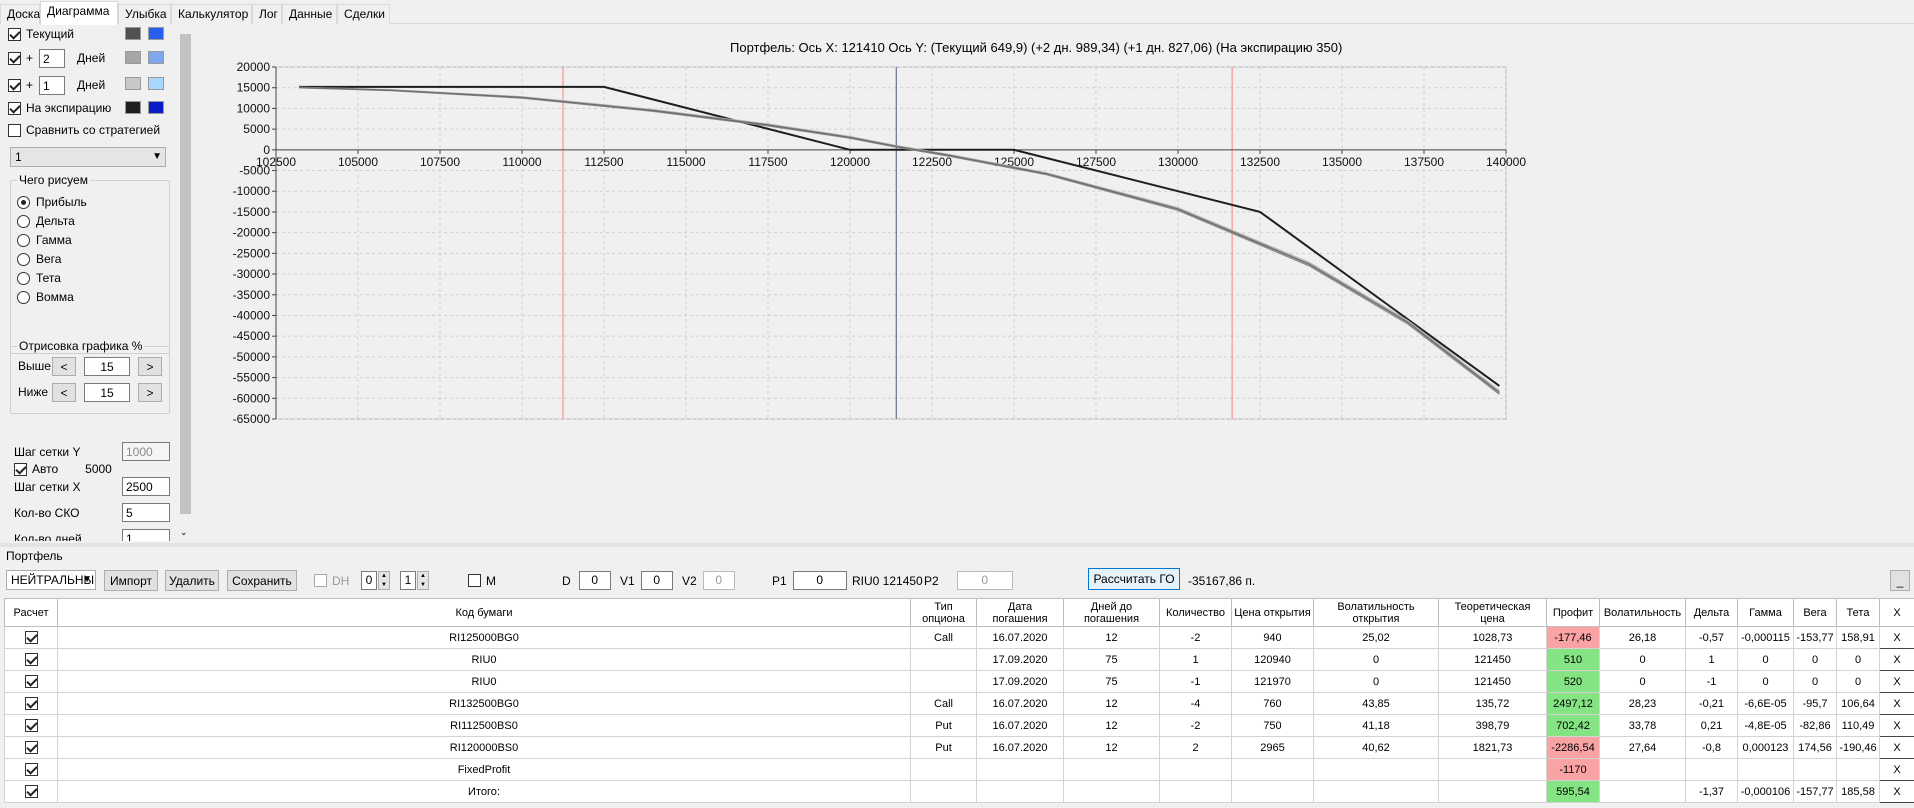 This screenshot has height=808, width=1914. What do you see at coordinates (1642, 747) in the screenshot?
I see `cell-vol: 27,64` at bounding box center [1642, 747].